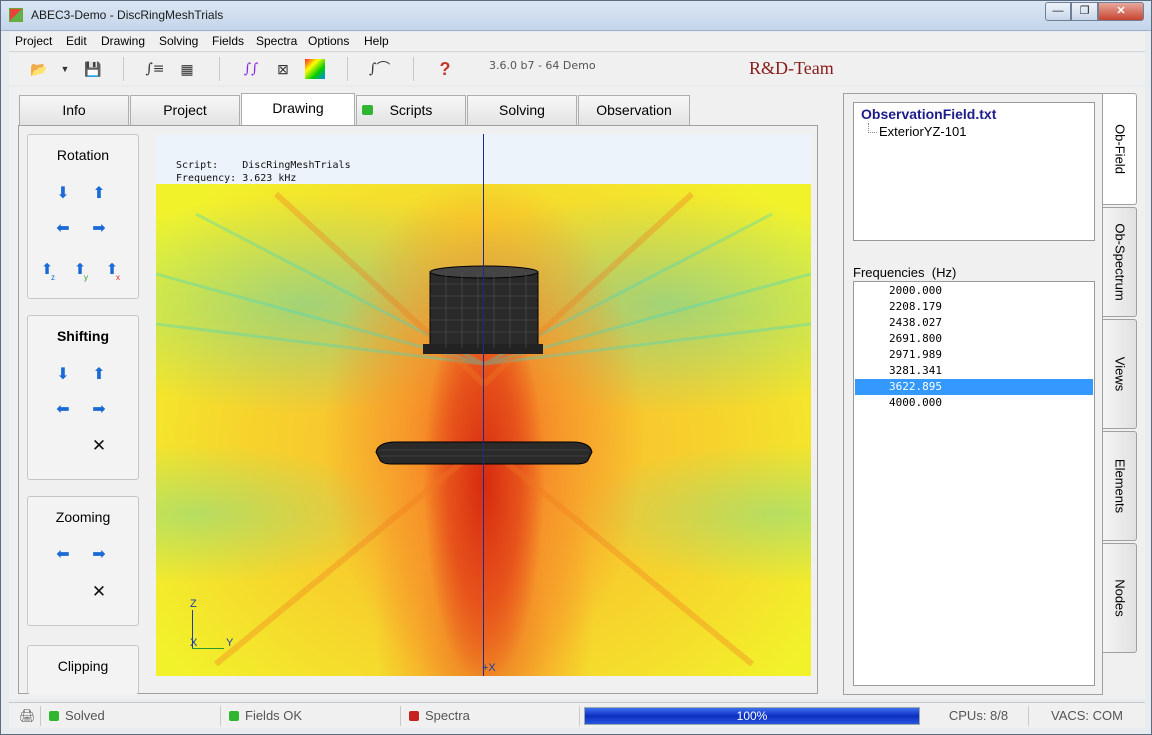 This screenshot has width=1152, height=735. I want to click on field-script-icon: ∫∫, so click(251, 69).